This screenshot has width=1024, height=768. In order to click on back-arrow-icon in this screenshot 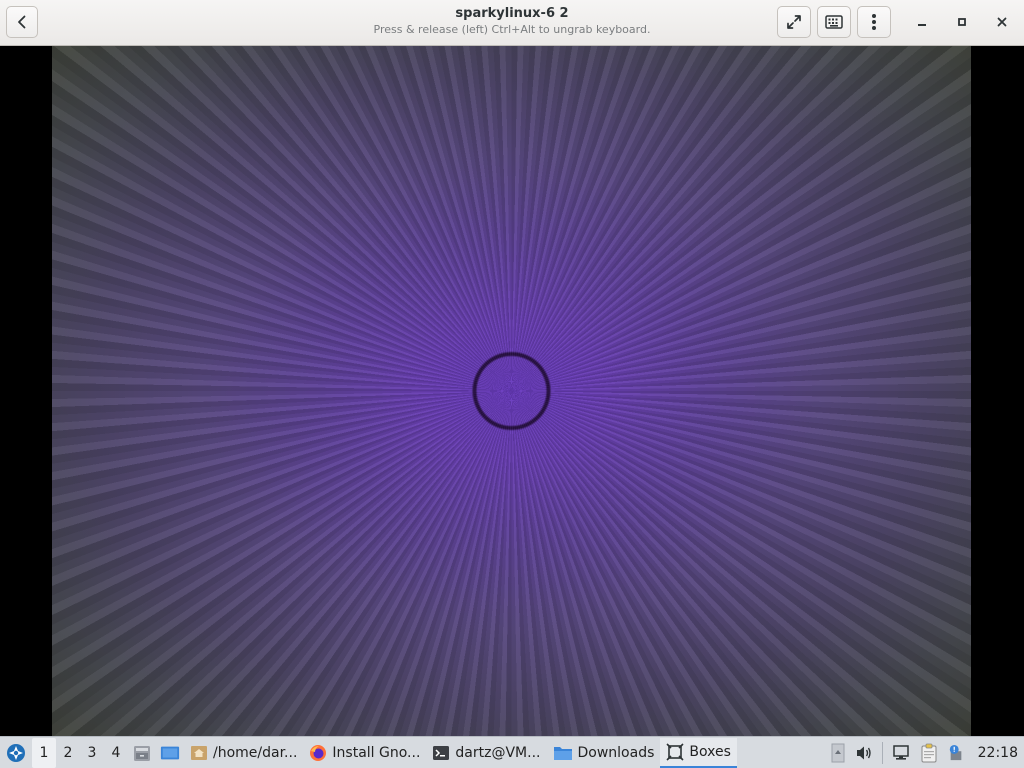, I will do `click(22, 22)`.